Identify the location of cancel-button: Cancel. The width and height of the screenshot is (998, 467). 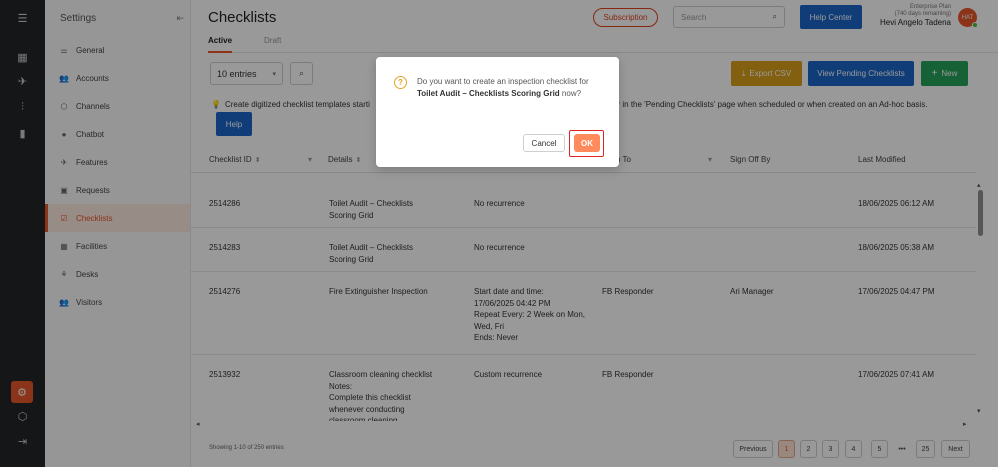
(544, 143).